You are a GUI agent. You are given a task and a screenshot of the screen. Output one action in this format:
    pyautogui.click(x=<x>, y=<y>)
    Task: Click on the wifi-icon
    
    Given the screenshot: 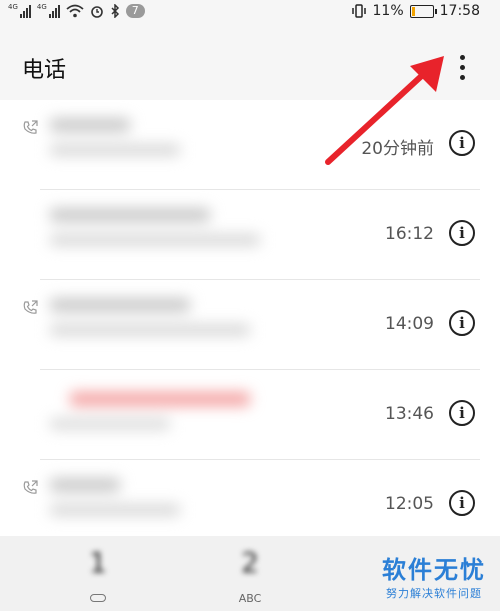 What is the action you would take?
    pyautogui.click(x=75, y=11)
    